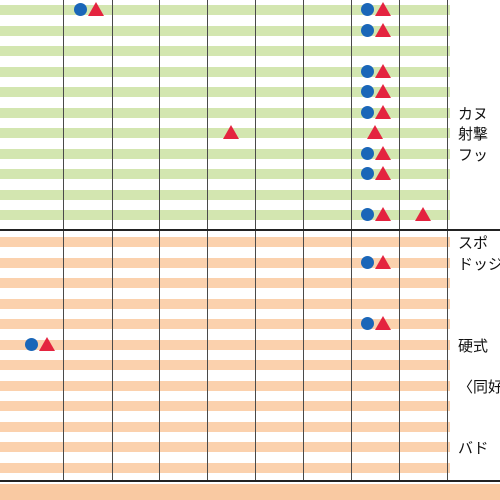 This screenshot has height=500, width=500. I want to click on footer-divider, so click(250, 481).